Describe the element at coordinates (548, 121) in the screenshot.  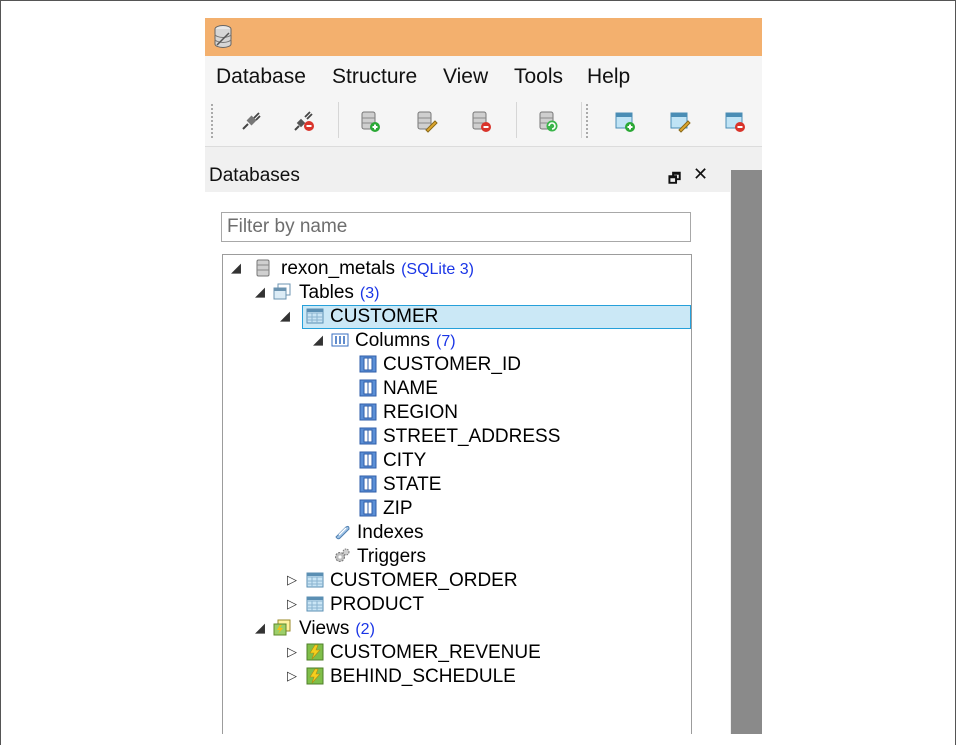
I see `refresh-icon` at that location.